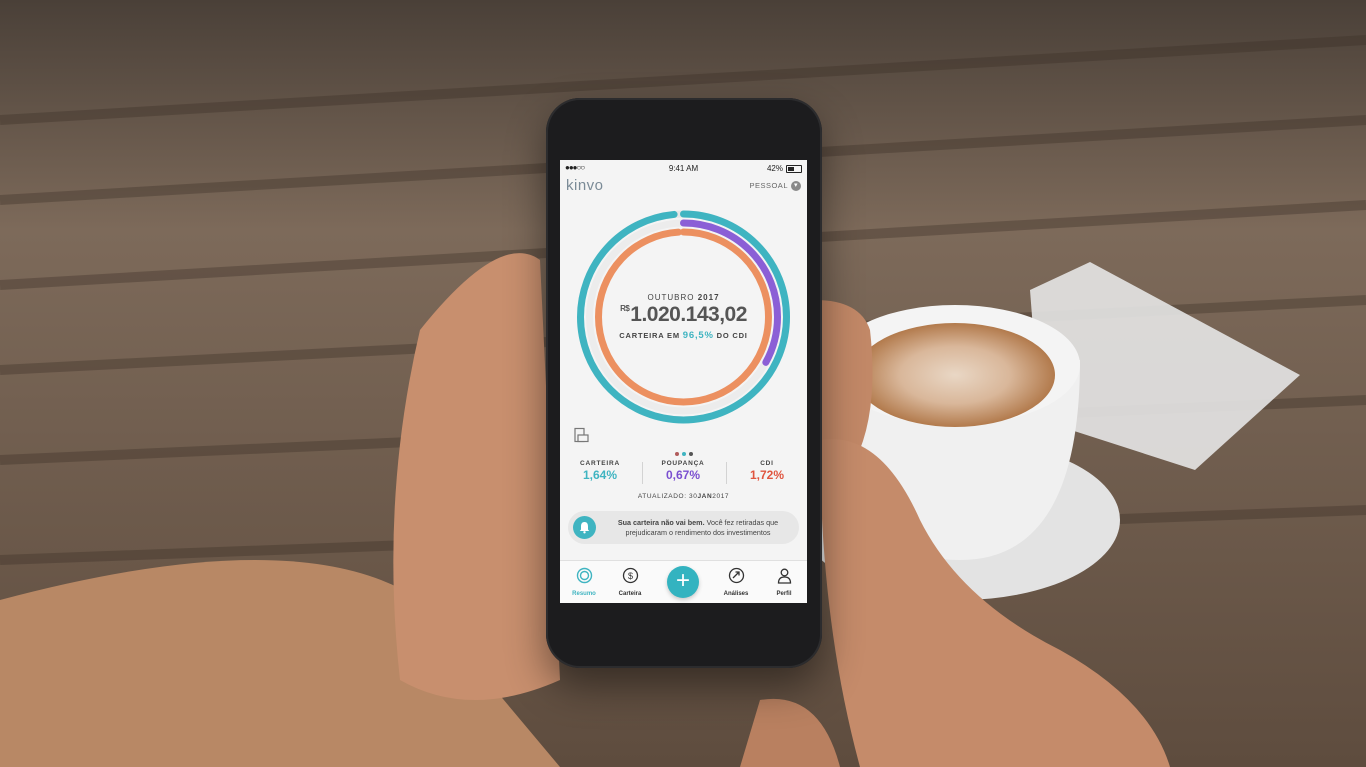 The width and height of the screenshot is (1366, 767). I want to click on trend-icon, so click(736, 575).